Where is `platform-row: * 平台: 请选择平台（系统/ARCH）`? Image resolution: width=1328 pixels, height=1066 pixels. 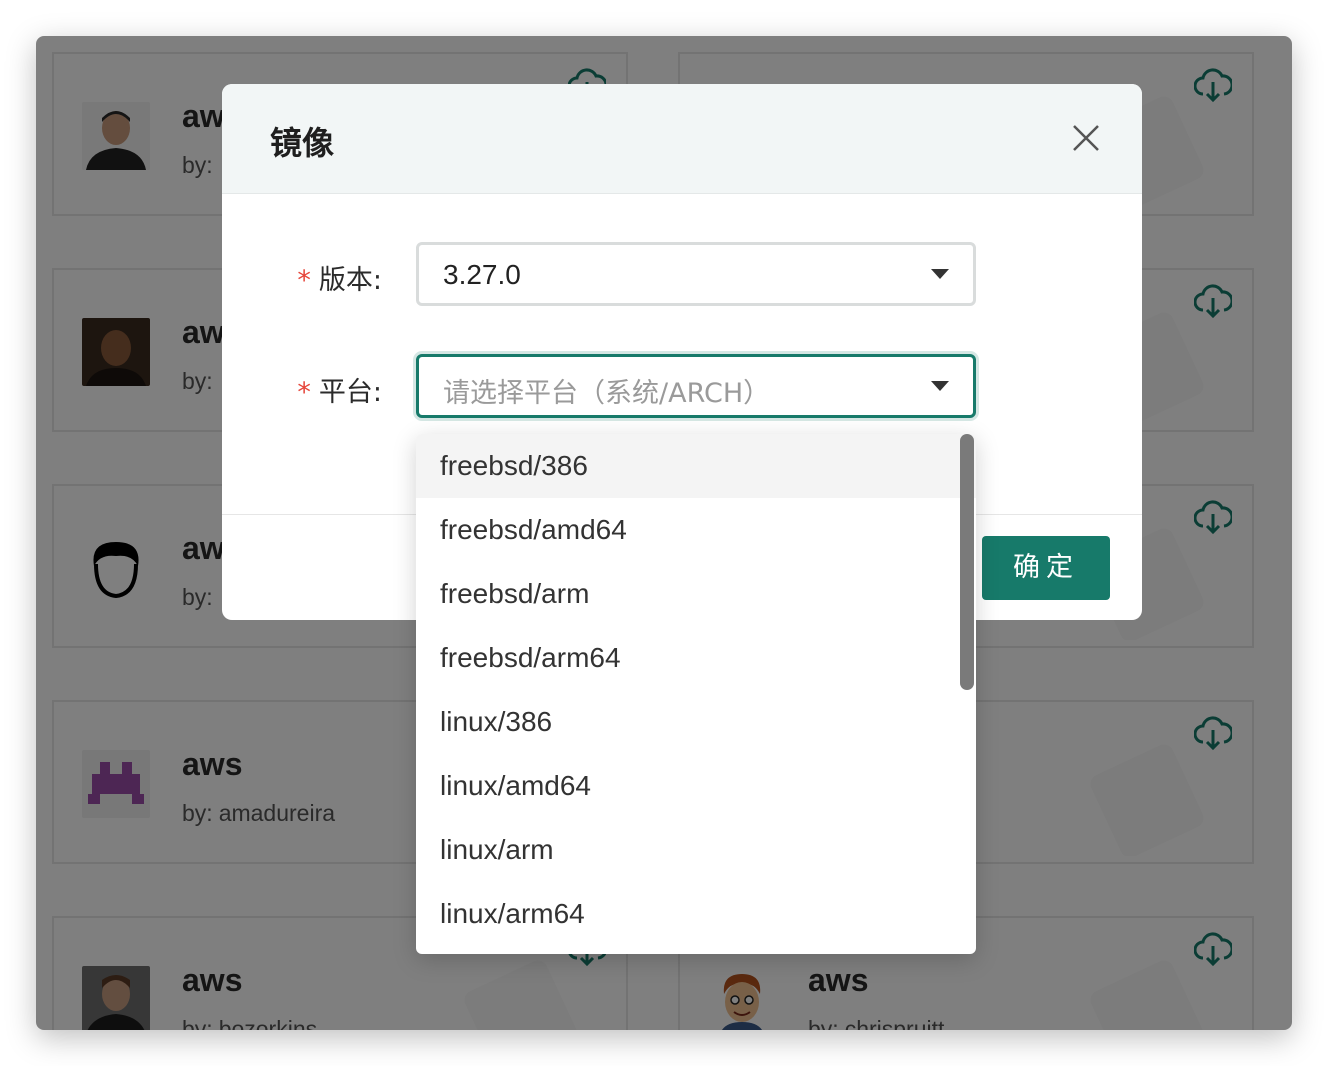 platform-row: * 平台: 请选择平台（系统/ARCH） is located at coordinates (682, 386).